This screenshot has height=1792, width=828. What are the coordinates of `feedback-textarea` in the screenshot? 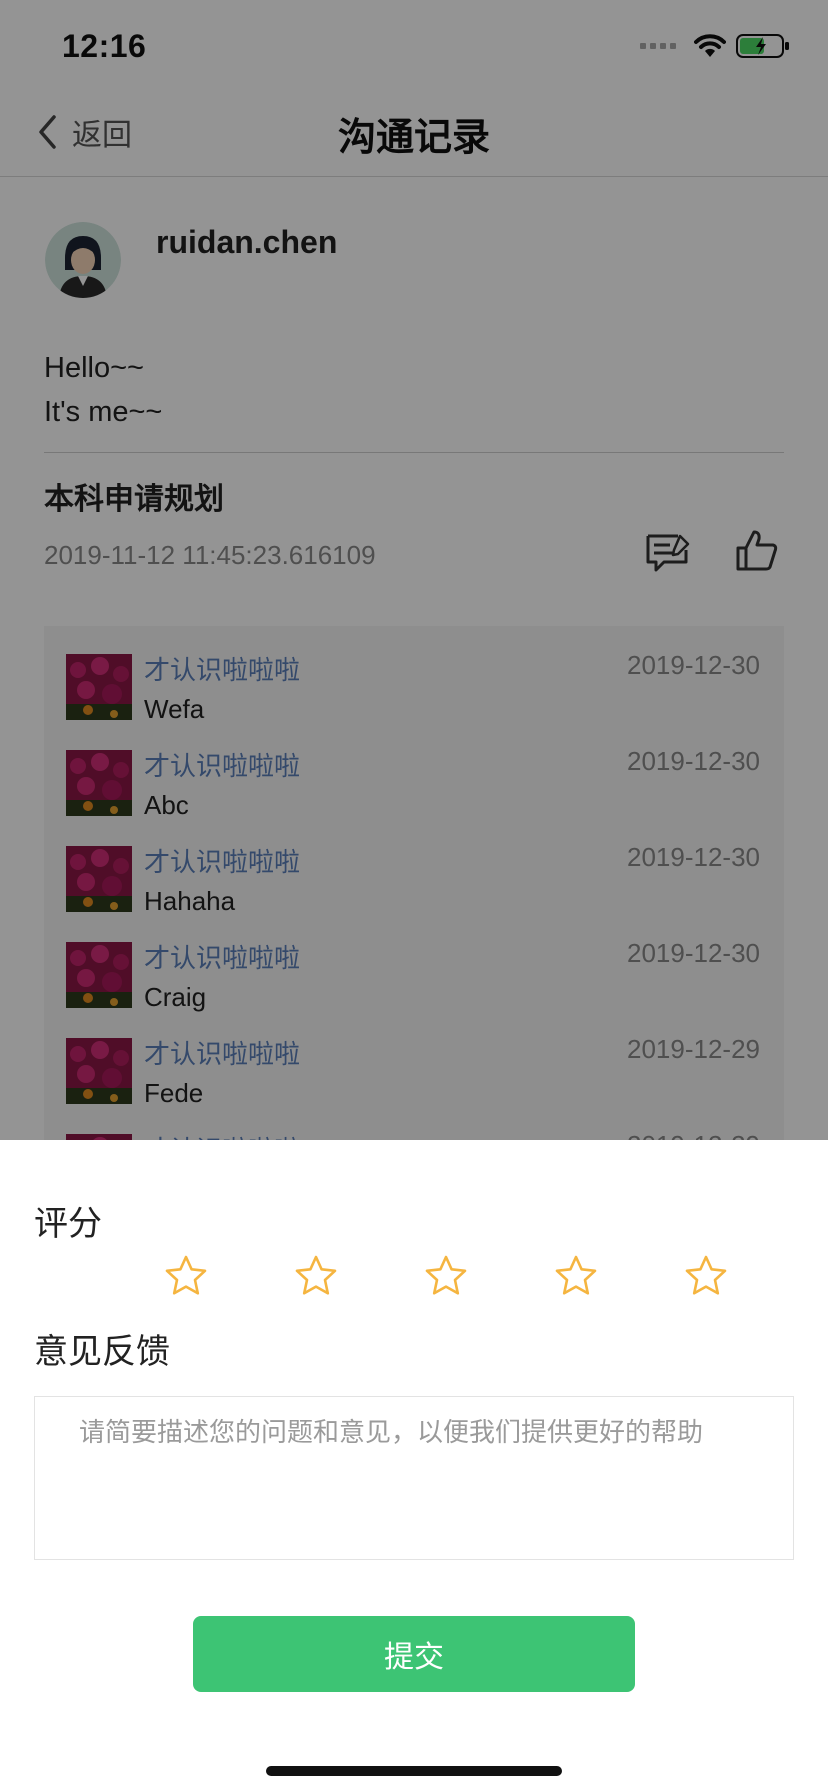 It's located at (414, 1478).